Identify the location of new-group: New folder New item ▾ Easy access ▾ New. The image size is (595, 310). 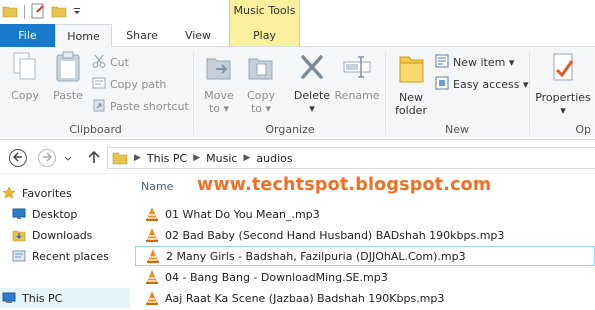
(458, 93).